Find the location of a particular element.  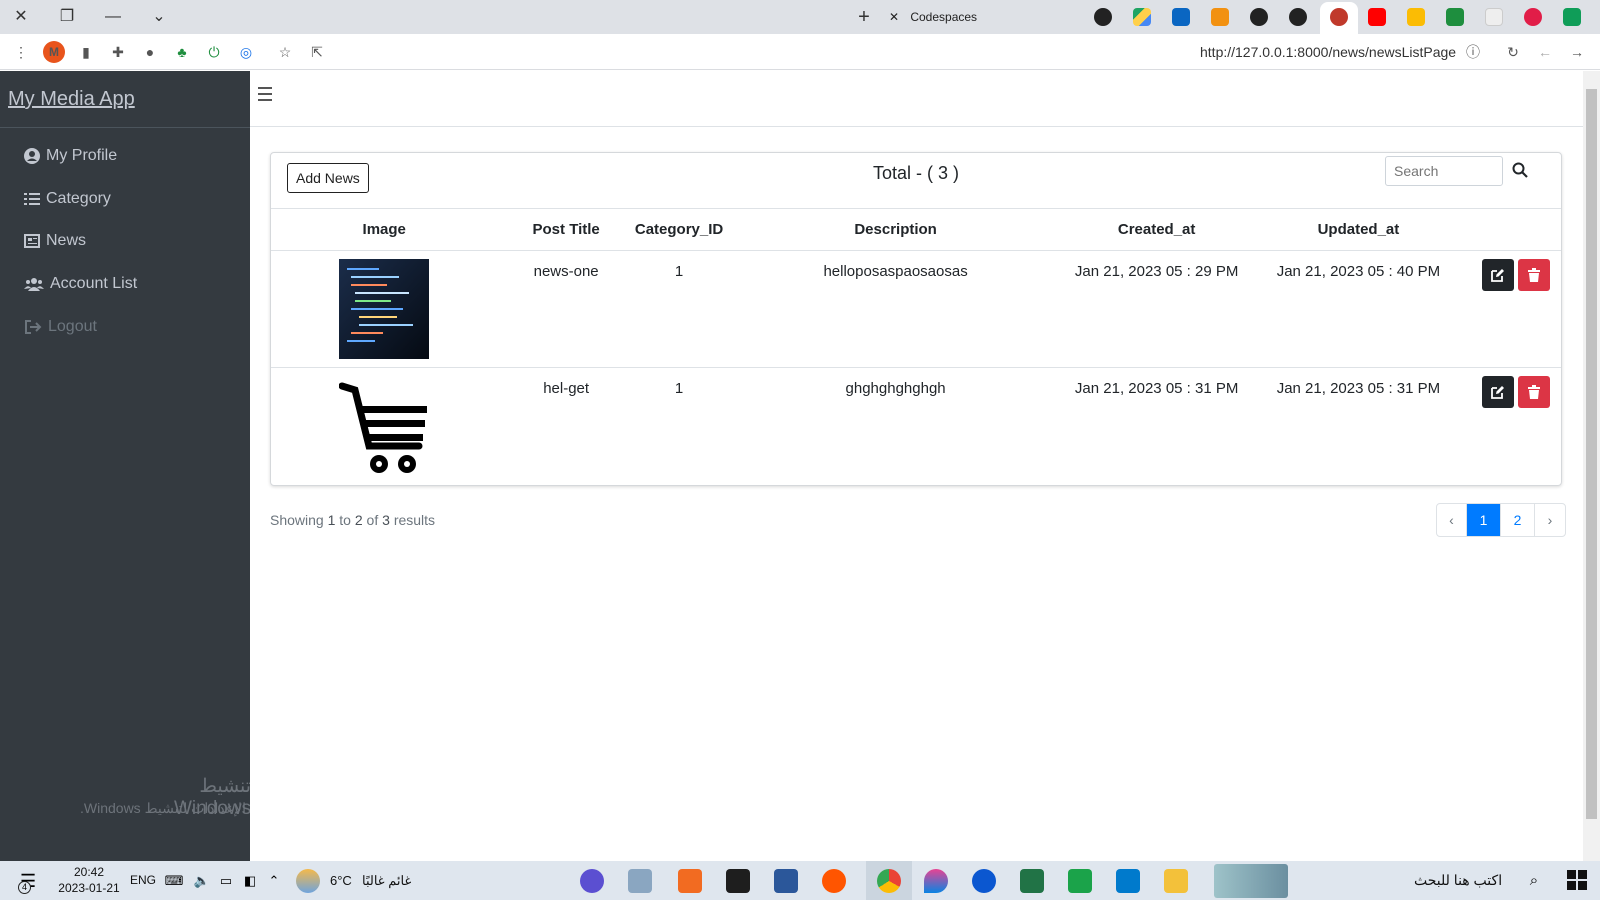

description-cell: ghghghghghgh is located at coordinates (895, 388).